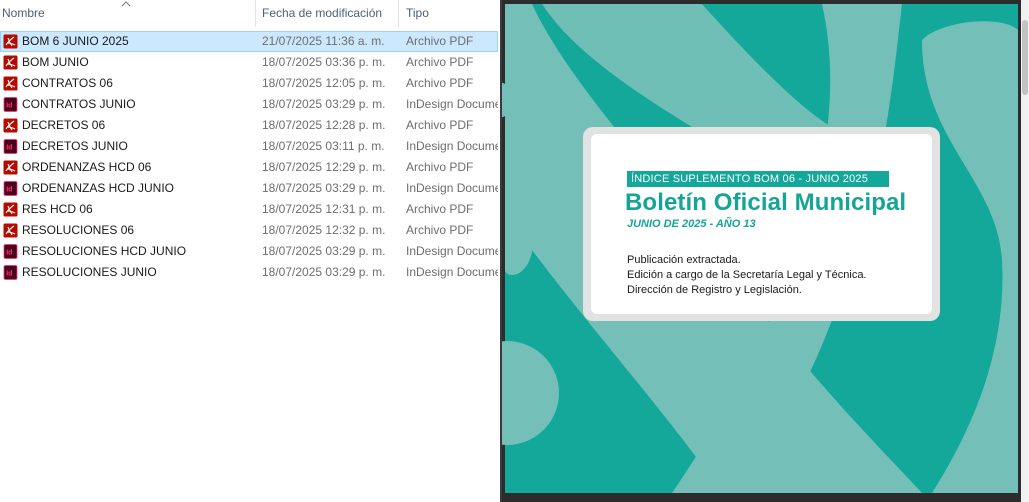 The height and width of the screenshot is (502, 1029). What do you see at coordinates (758, 179) in the screenshot?
I see `supplement-banner: ÍNDICE SUPLEMENTO BOM 06 - JUNIO 2025` at bounding box center [758, 179].